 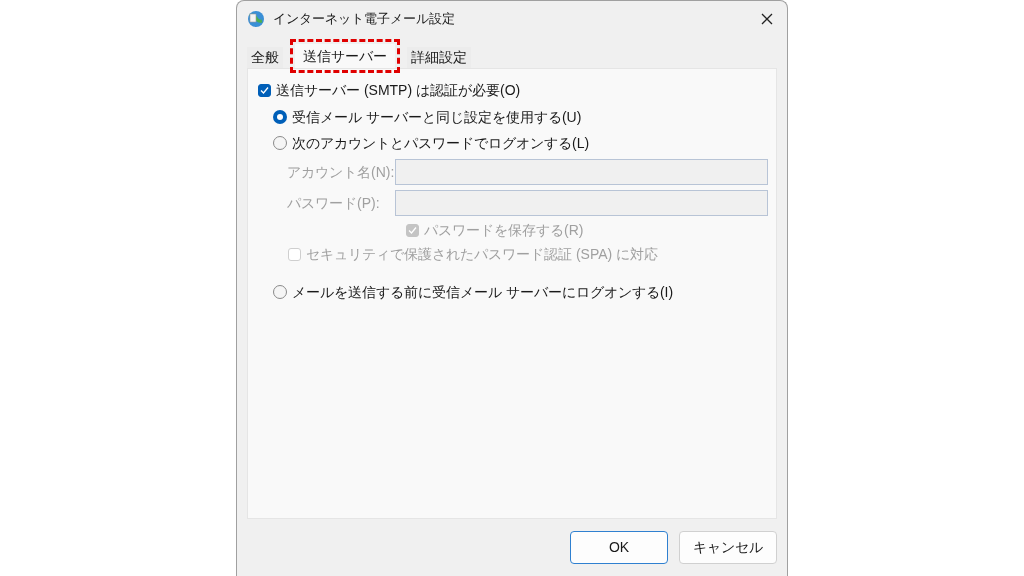 What do you see at coordinates (265, 57) in the screenshot?
I see `tab: 全般` at bounding box center [265, 57].